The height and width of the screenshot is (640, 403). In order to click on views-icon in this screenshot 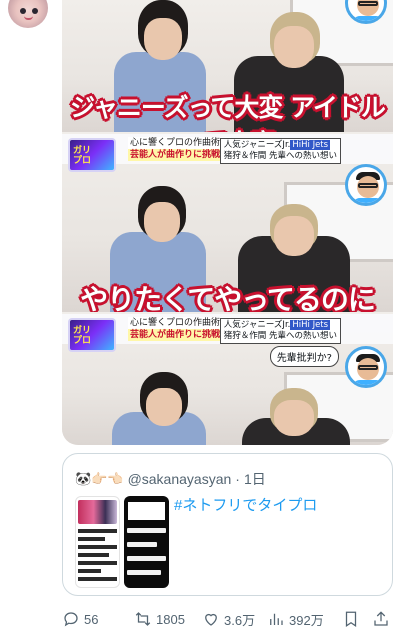, I will do `click(276, 619)`.